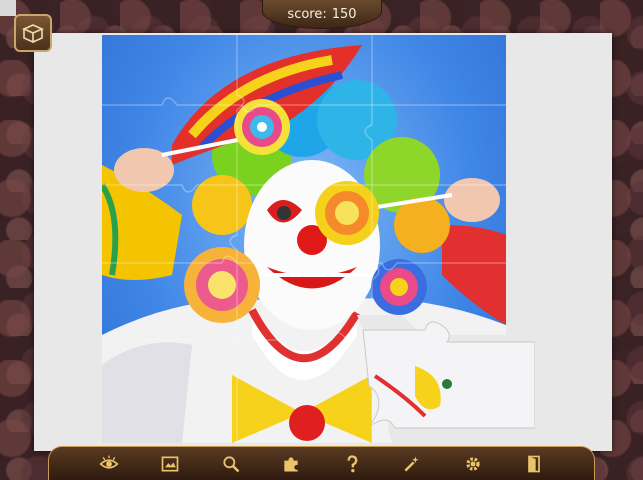  I want to click on settings-button, so click(473, 464).